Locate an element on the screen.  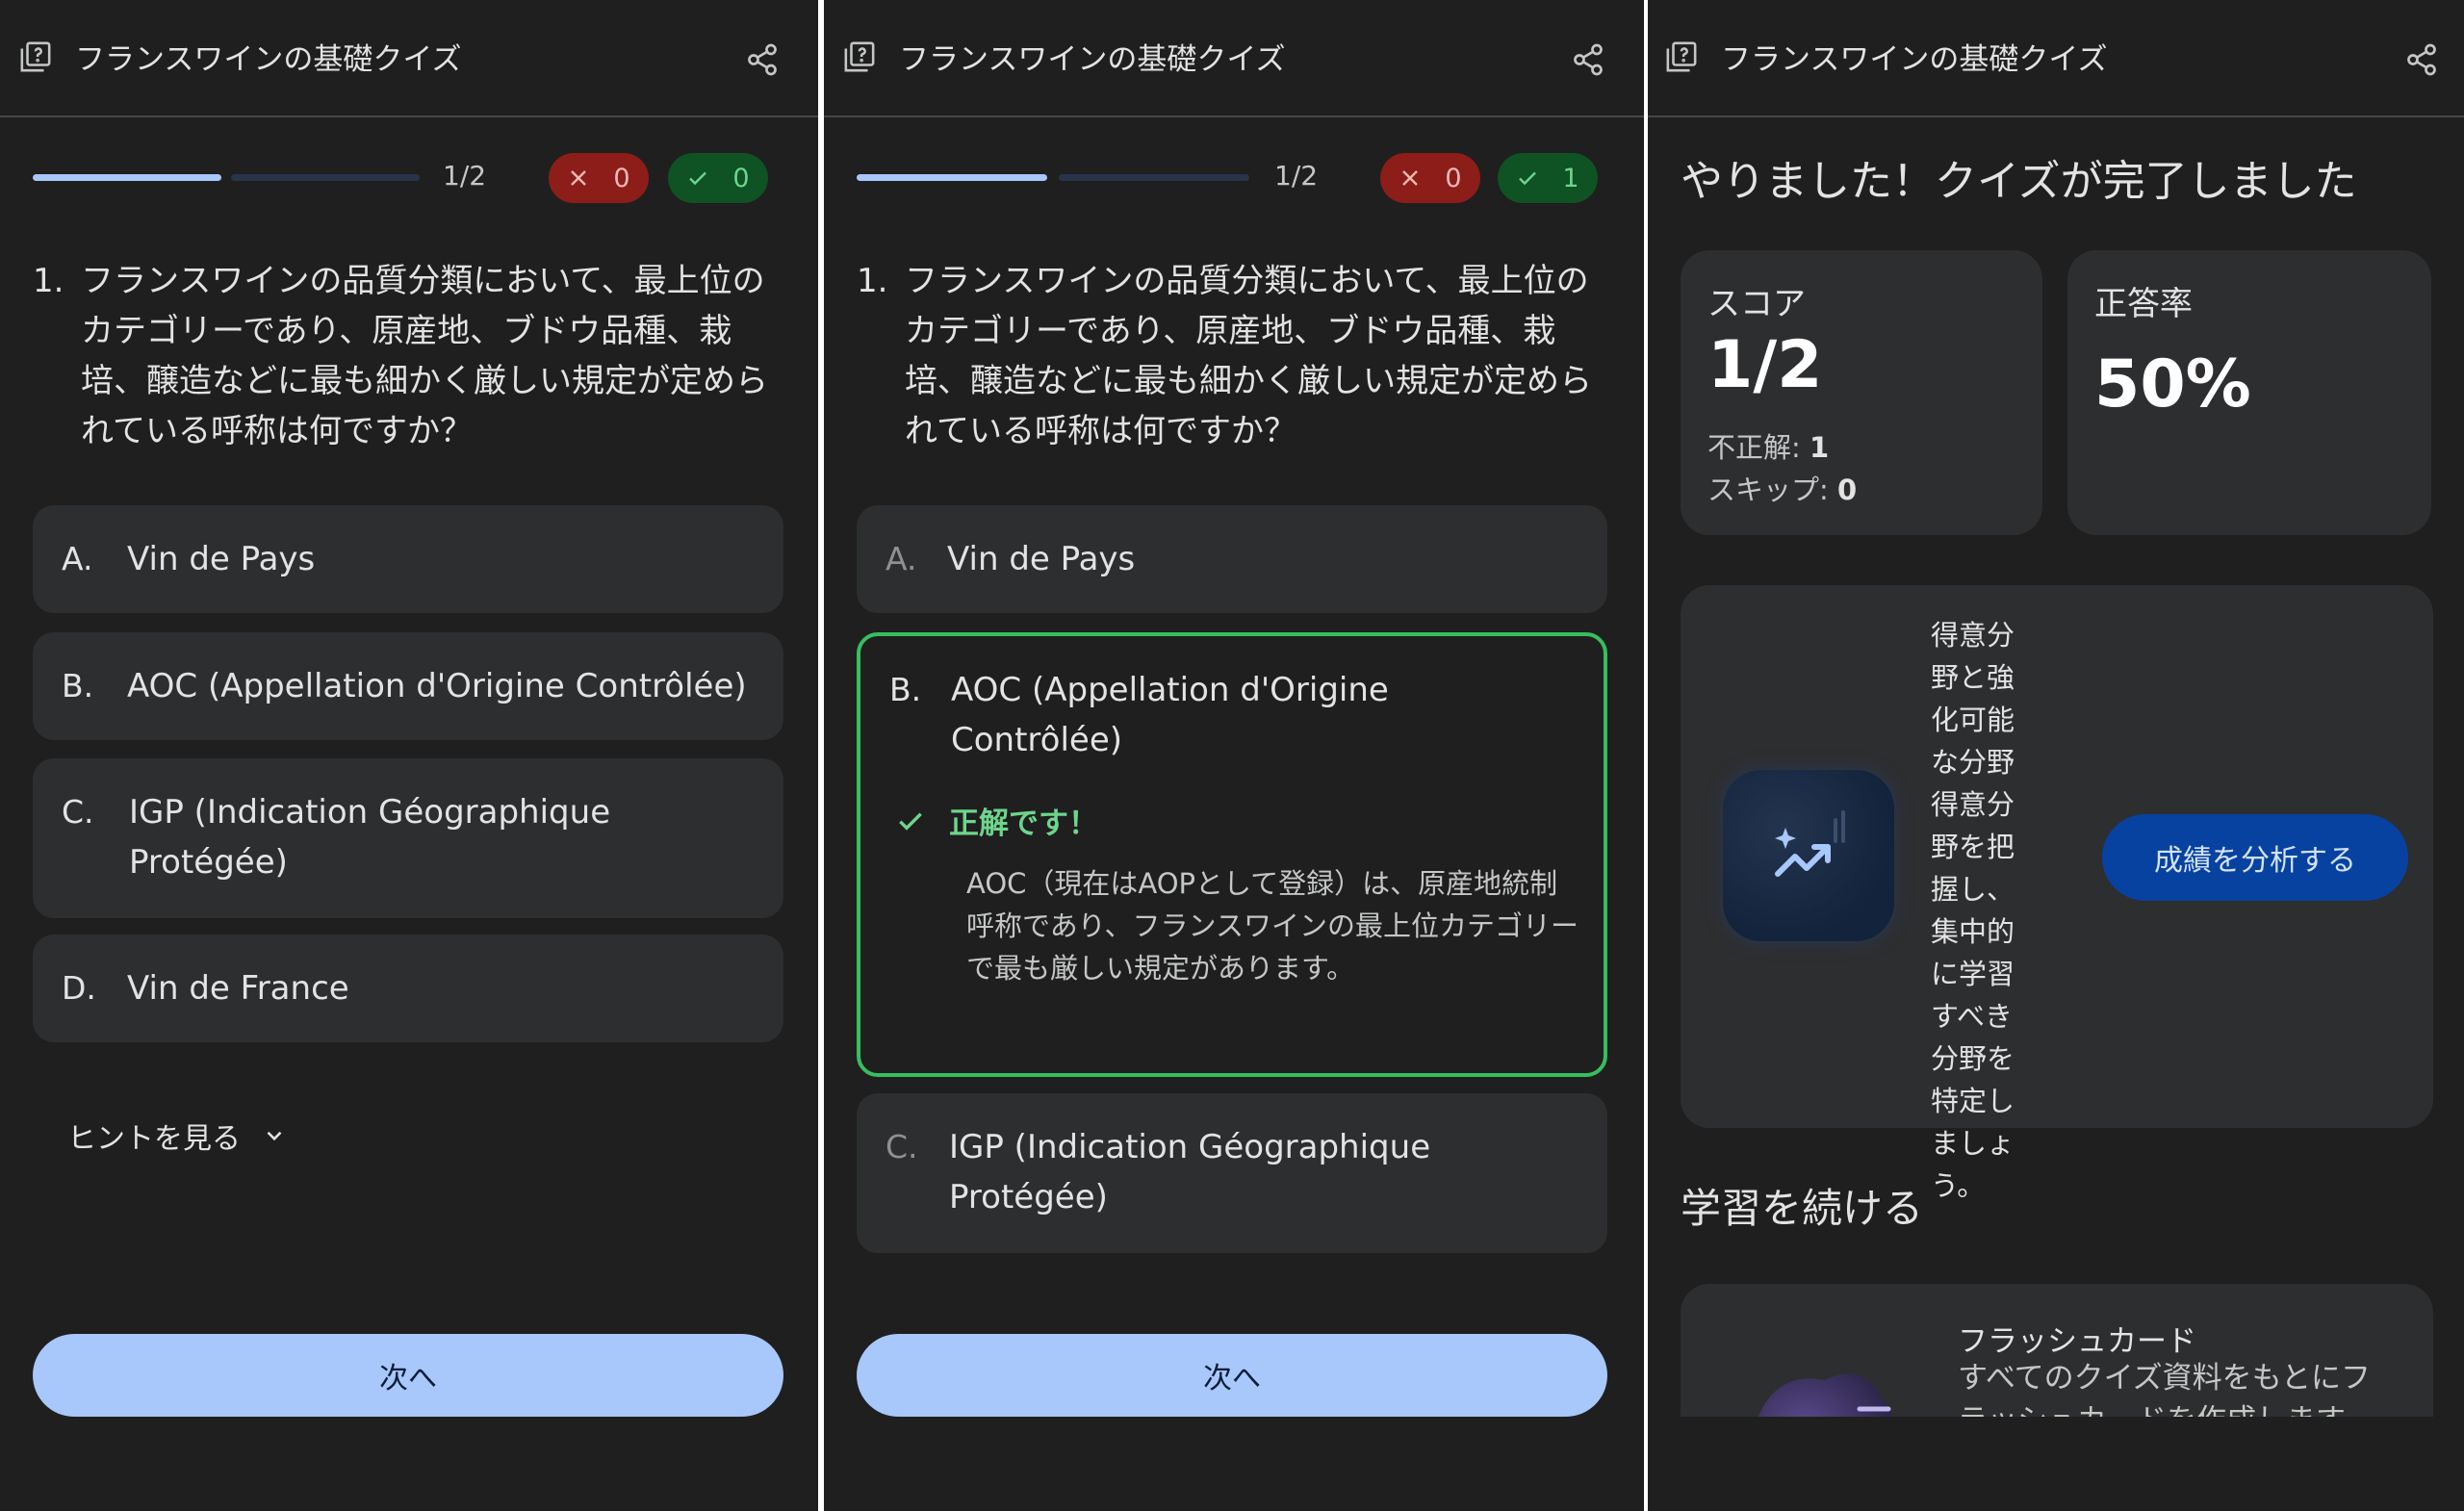
trending-up-icon is located at coordinates (1810, 843).